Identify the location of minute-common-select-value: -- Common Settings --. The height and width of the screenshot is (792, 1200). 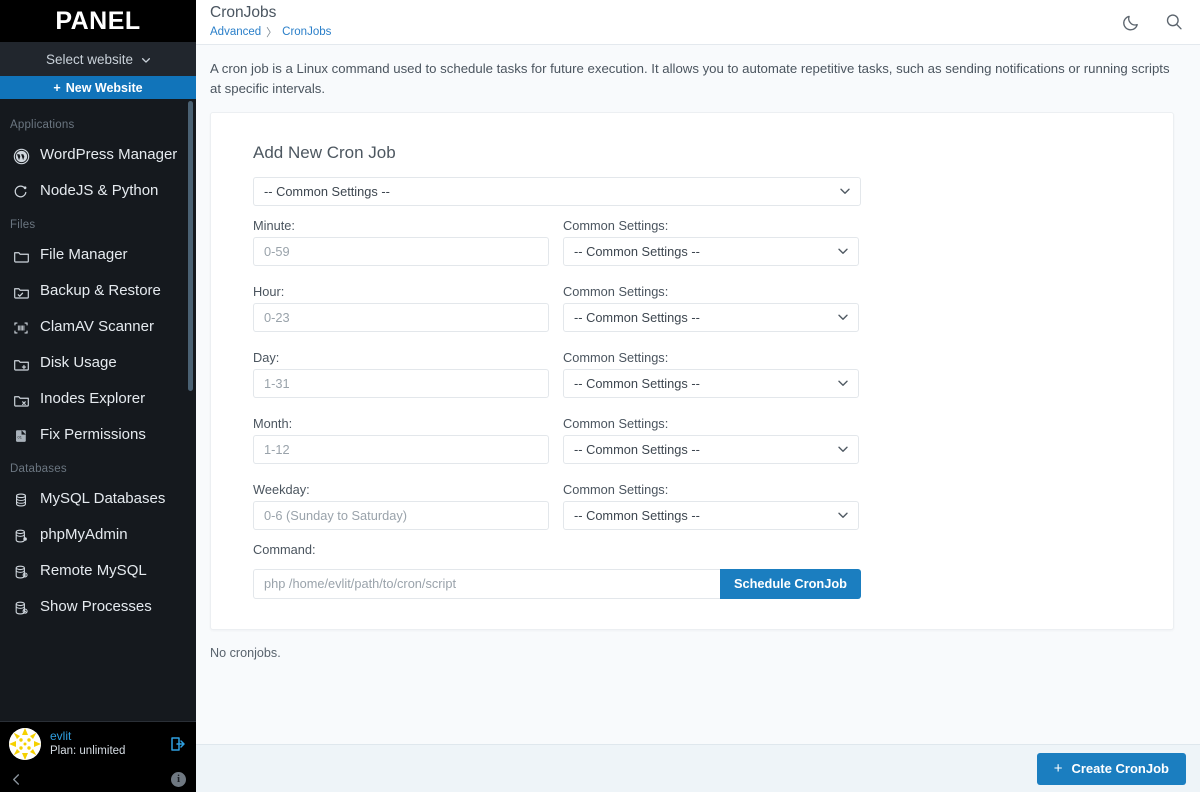
(637, 251).